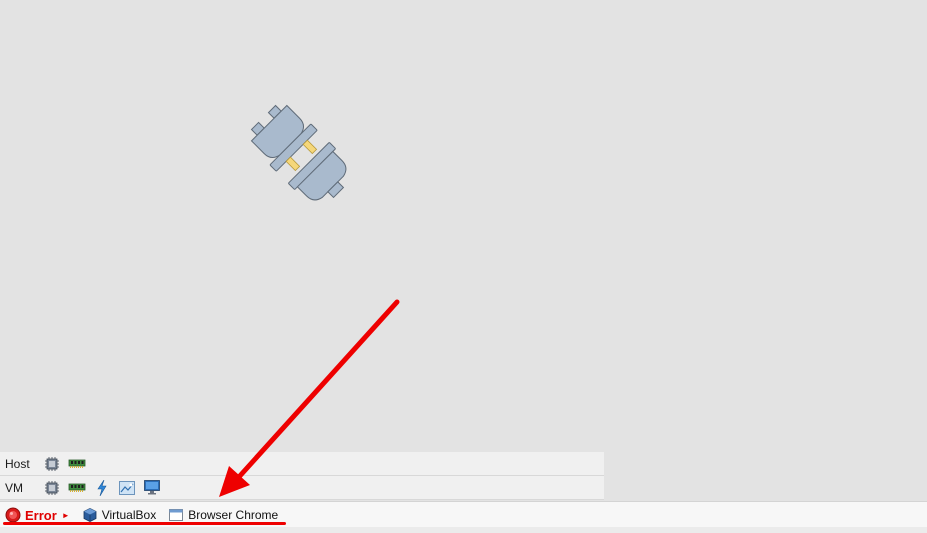 Image resolution: width=927 pixels, height=533 pixels. I want to click on virtualbox-label: VirtualBox, so click(129, 515).